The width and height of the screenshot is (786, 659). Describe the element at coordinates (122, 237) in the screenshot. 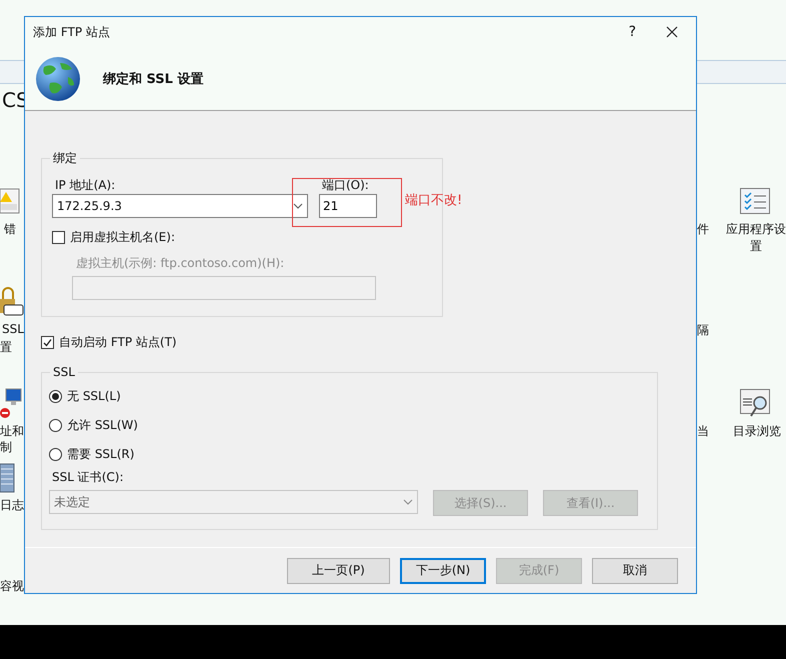

I see `checkbox-label: 启用虚拟主机名(E):` at that location.